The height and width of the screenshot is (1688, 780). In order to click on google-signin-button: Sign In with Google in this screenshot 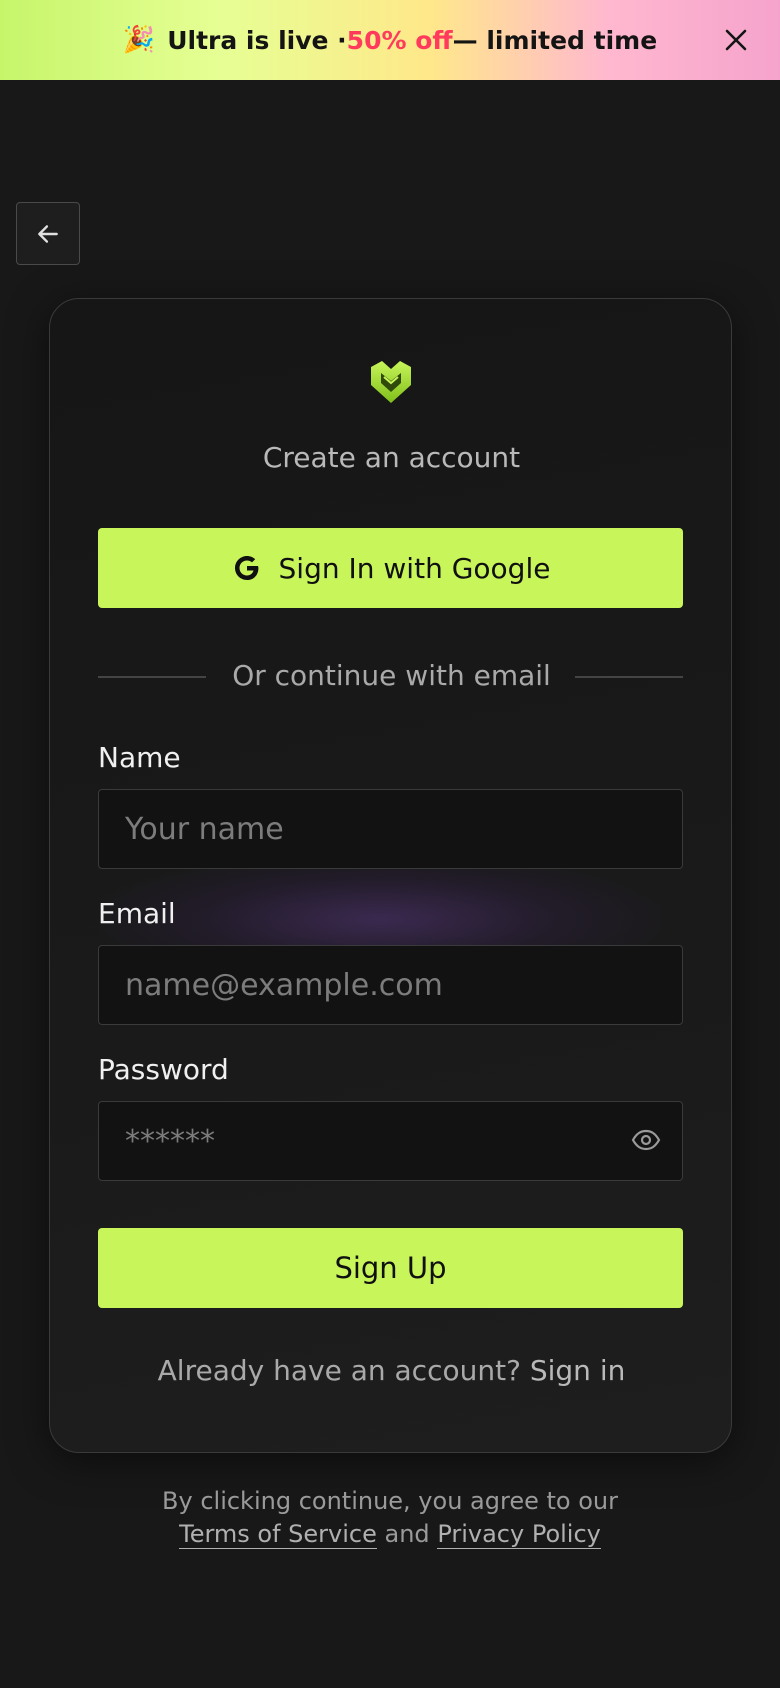, I will do `click(390, 568)`.